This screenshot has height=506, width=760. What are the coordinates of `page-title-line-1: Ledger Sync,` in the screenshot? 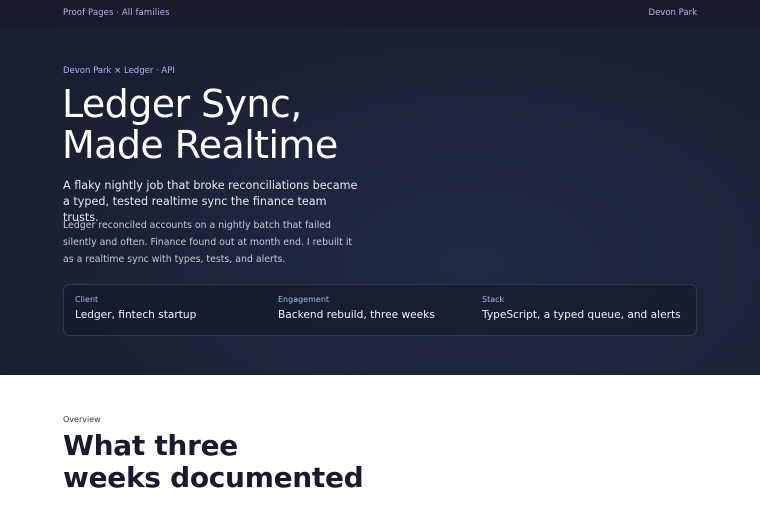 It's located at (182, 104).